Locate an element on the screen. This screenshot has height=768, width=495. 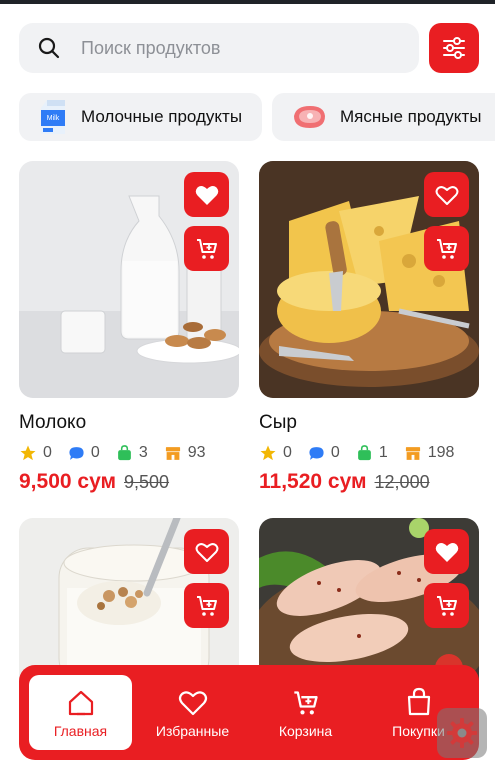
product-card-yogurt is located at coordinates (129, 603).